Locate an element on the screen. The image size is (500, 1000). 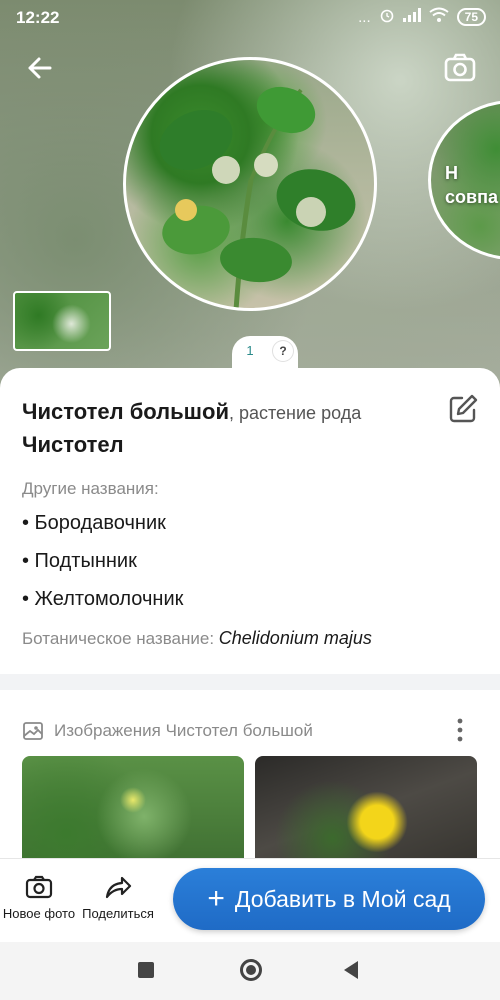
share-button: Поделиться is located at coordinates (118, 896).